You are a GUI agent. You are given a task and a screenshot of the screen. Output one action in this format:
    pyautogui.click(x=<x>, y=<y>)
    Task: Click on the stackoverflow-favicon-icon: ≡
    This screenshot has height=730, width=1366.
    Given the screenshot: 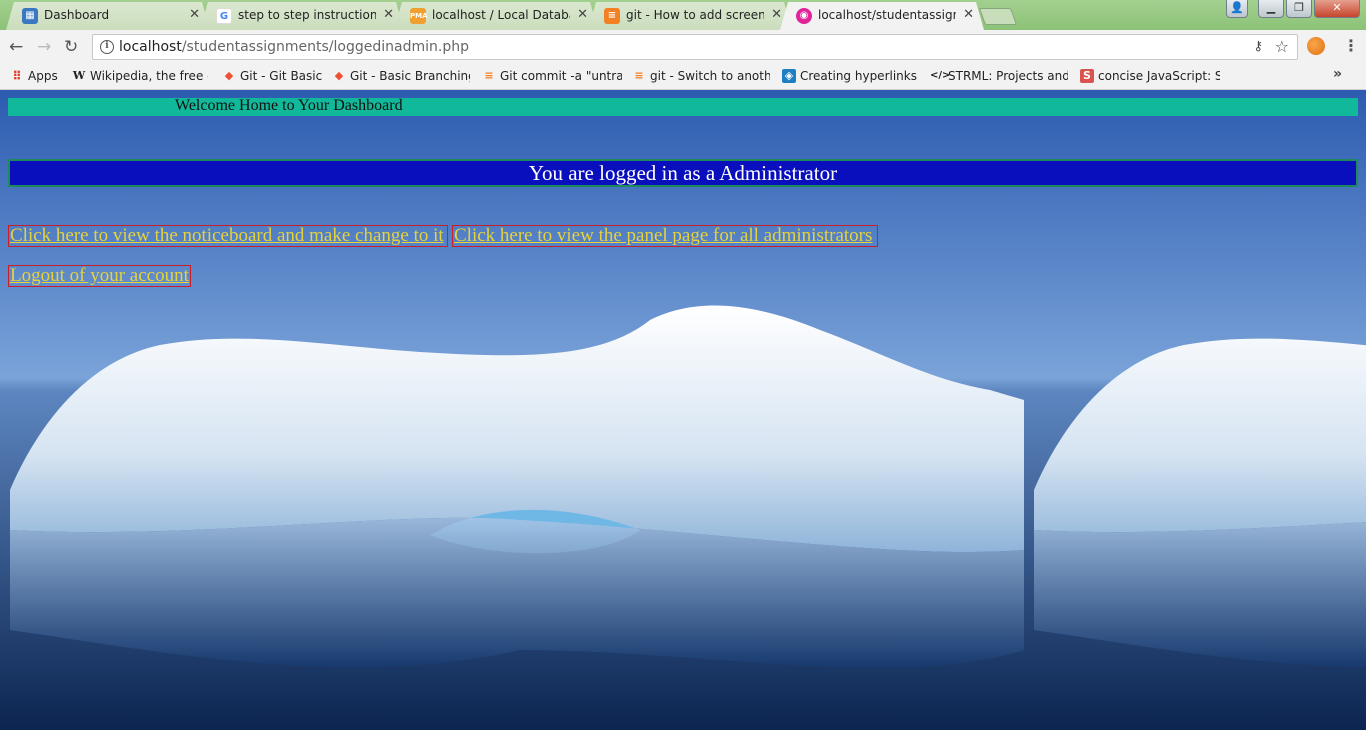 What is the action you would take?
    pyautogui.click(x=612, y=16)
    